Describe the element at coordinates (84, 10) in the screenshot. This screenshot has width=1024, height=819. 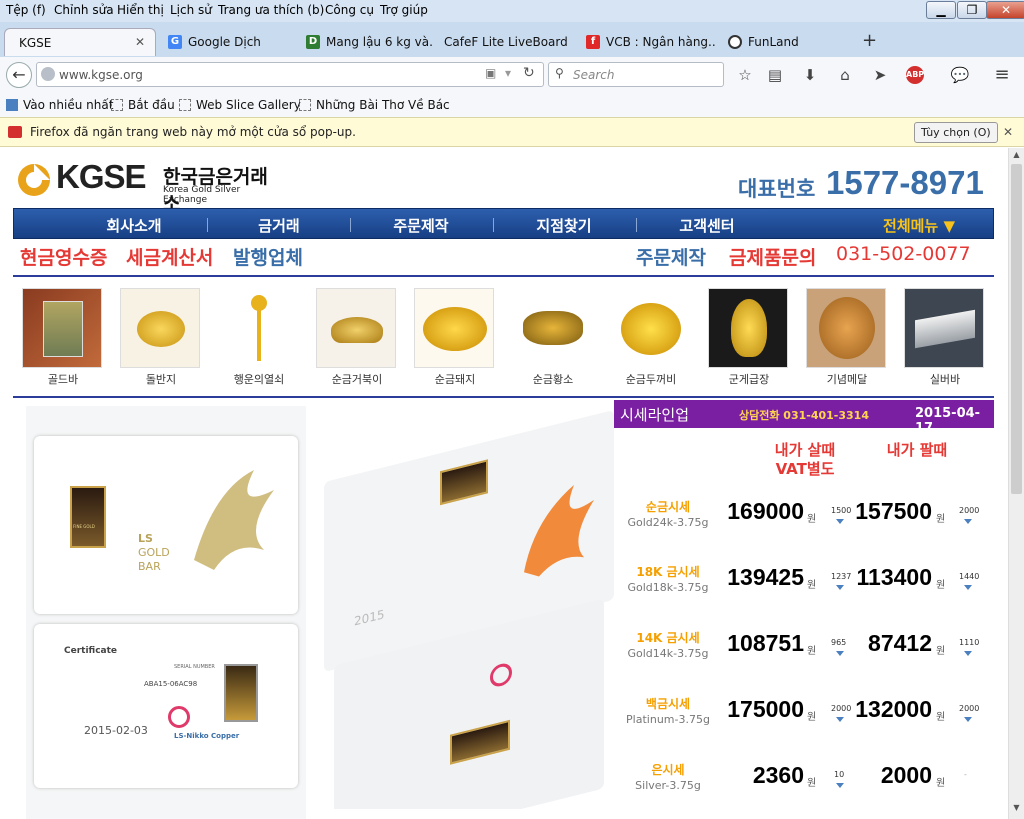
I see `menu-edit: Chỉnh sửa` at that location.